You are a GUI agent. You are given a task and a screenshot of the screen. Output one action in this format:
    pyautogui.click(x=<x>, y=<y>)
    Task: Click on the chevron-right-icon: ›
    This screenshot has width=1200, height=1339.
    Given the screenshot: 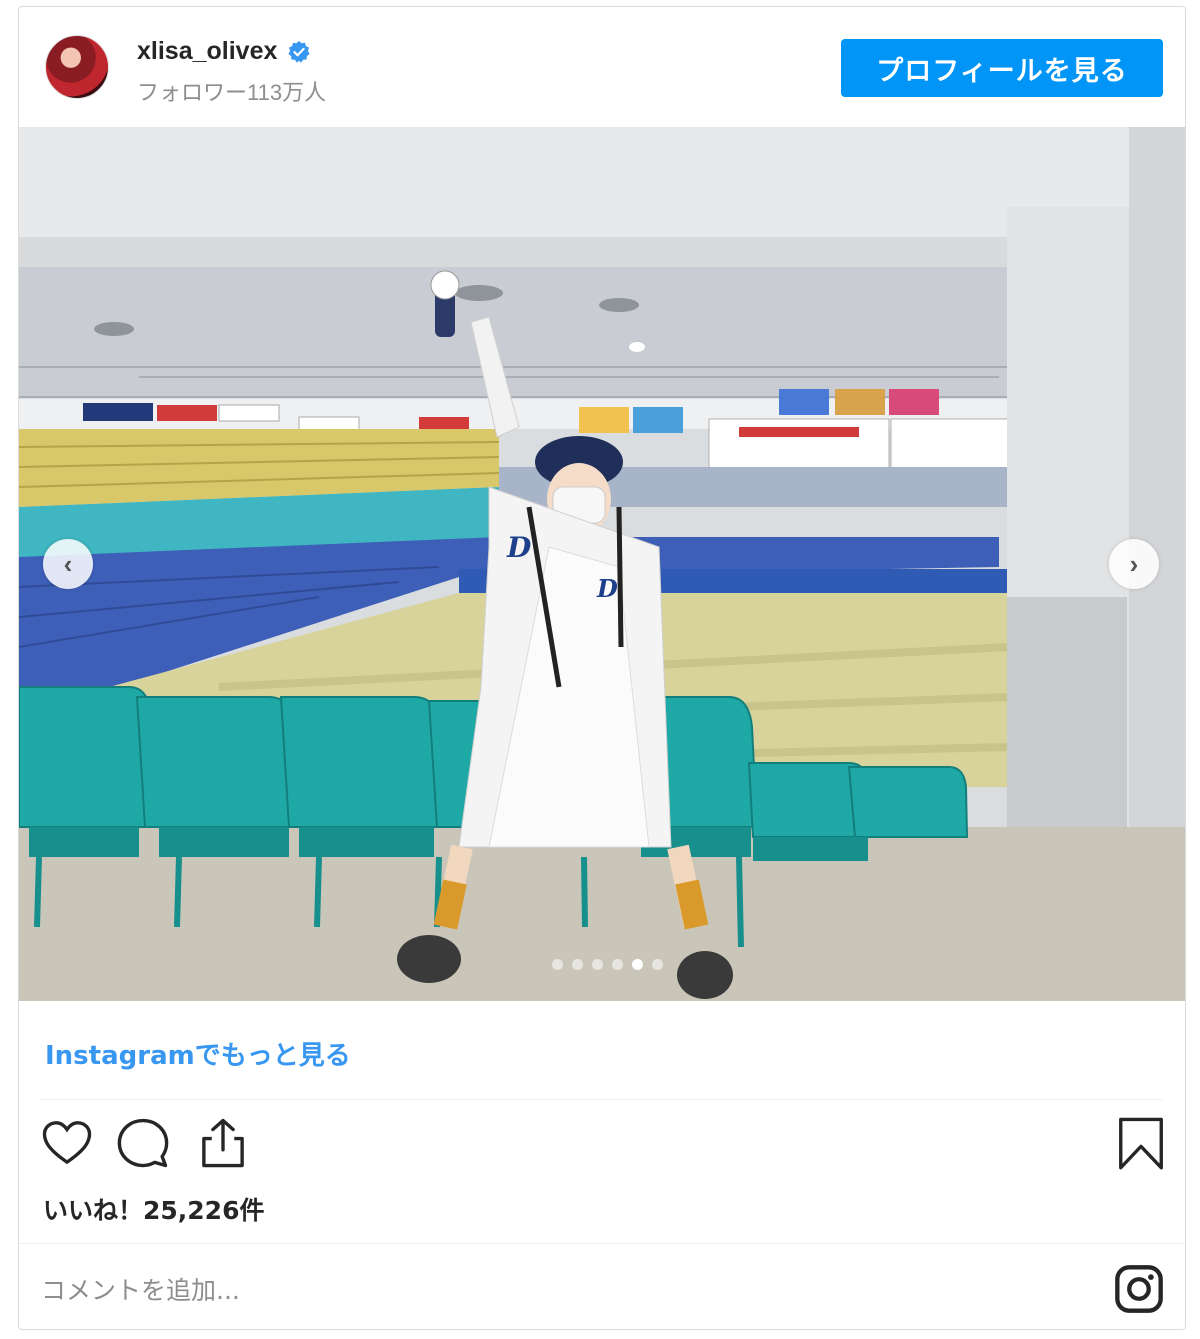 What is the action you would take?
    pyautogui.click(x=1134, y=563)
    